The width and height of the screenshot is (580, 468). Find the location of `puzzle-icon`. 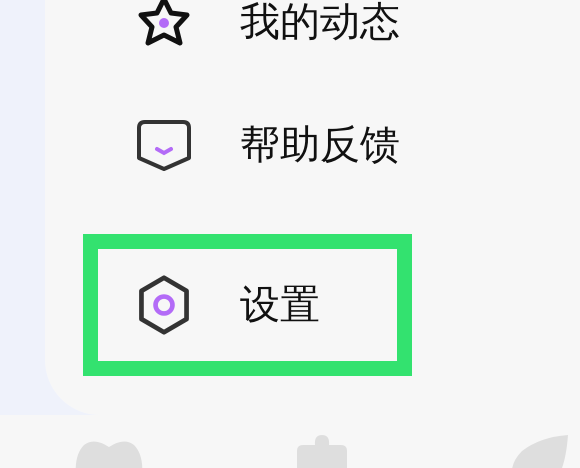

puzzle-icon is located at coordinates (322, 450).